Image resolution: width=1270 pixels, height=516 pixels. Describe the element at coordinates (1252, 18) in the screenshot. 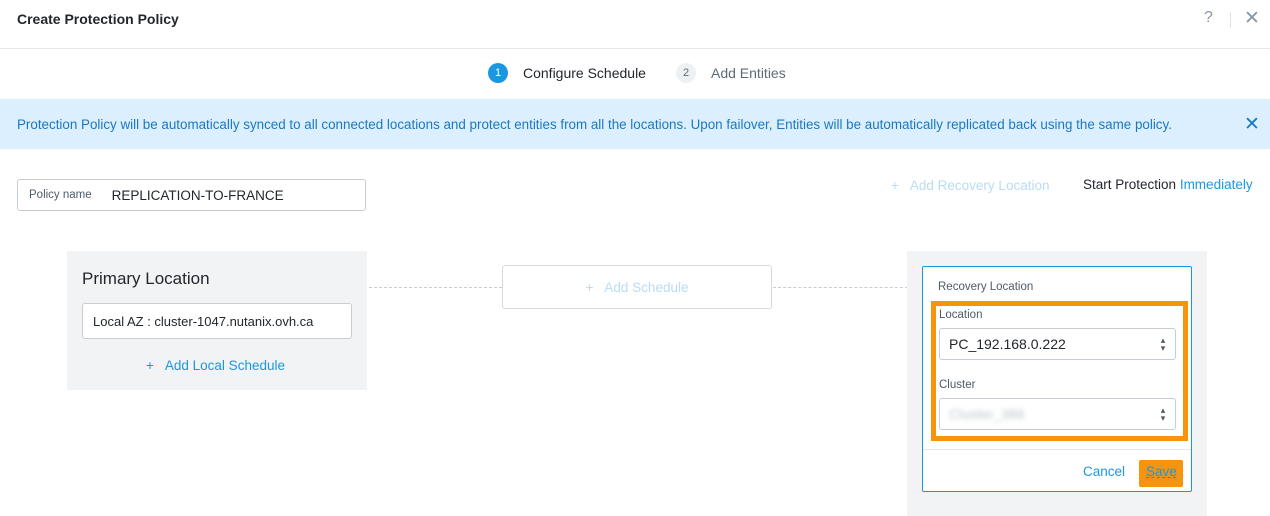

I see `close-icon: ✕` at that location.